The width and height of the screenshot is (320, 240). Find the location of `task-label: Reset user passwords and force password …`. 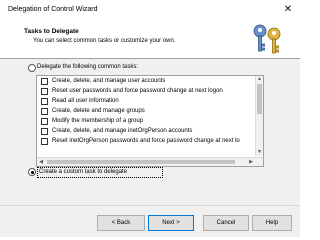

task-label: Reset user passwords and force password … is located at coordinates (137, 91).